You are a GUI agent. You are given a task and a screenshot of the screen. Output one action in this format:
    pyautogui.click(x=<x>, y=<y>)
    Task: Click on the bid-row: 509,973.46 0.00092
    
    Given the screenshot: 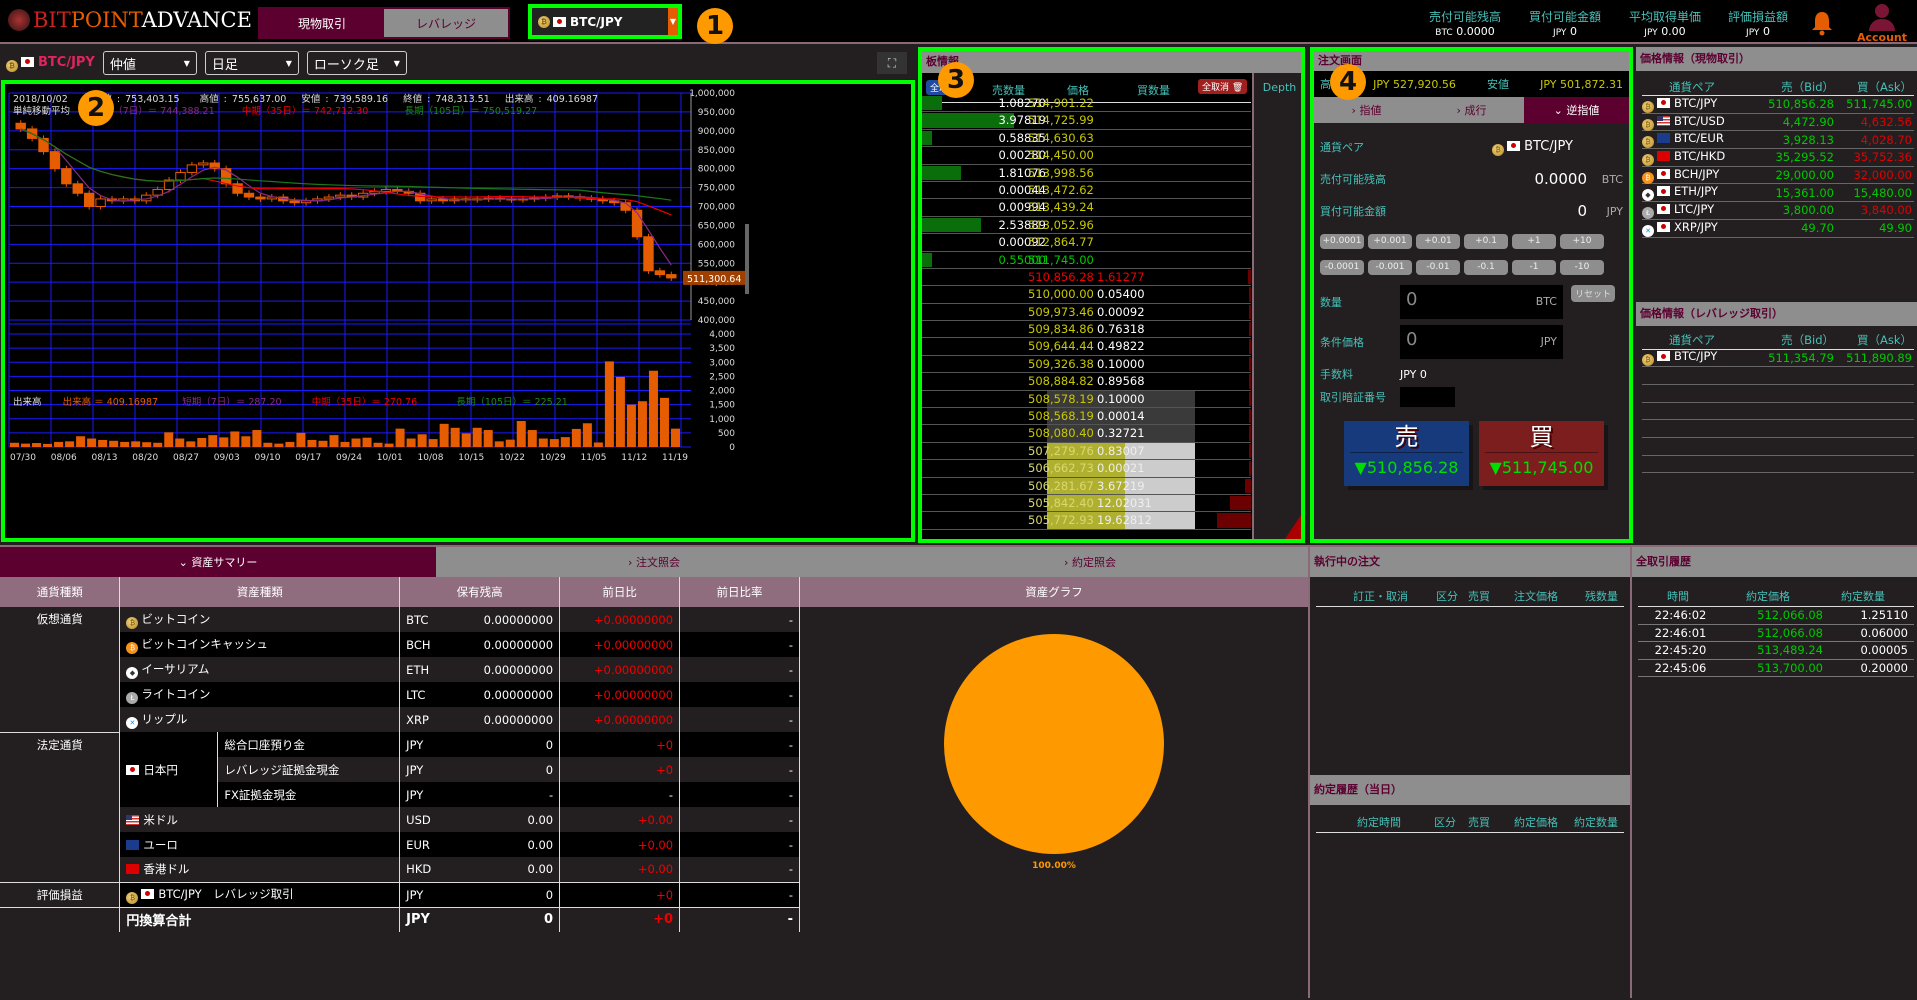 What is the action you would take?
    pyautogui.click(x=1086, y=313)
    